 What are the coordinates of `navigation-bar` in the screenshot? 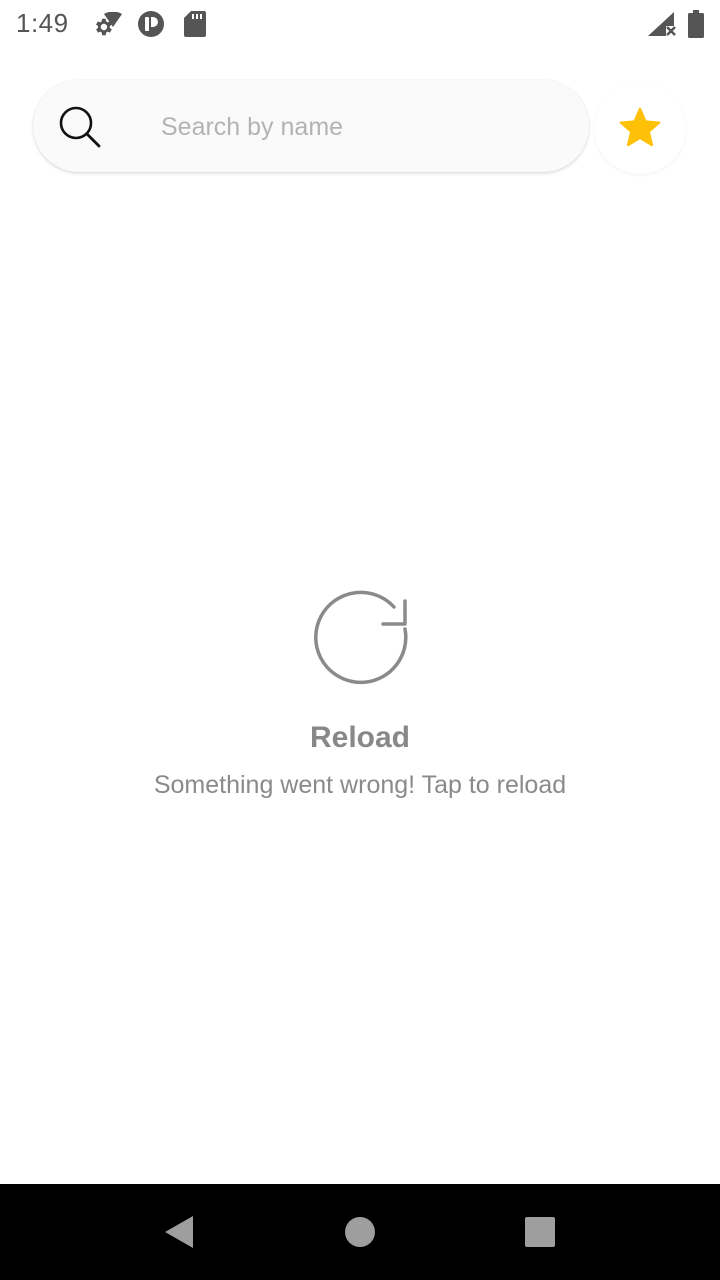 It's located at (360, 1232).